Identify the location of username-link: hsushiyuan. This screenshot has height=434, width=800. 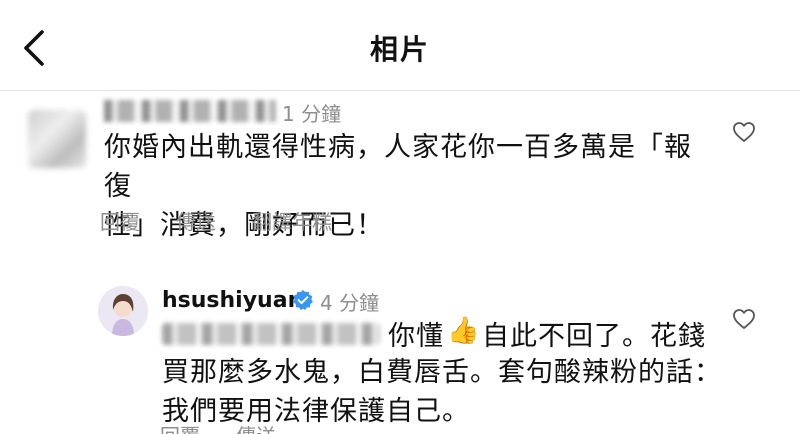
(232, 300).